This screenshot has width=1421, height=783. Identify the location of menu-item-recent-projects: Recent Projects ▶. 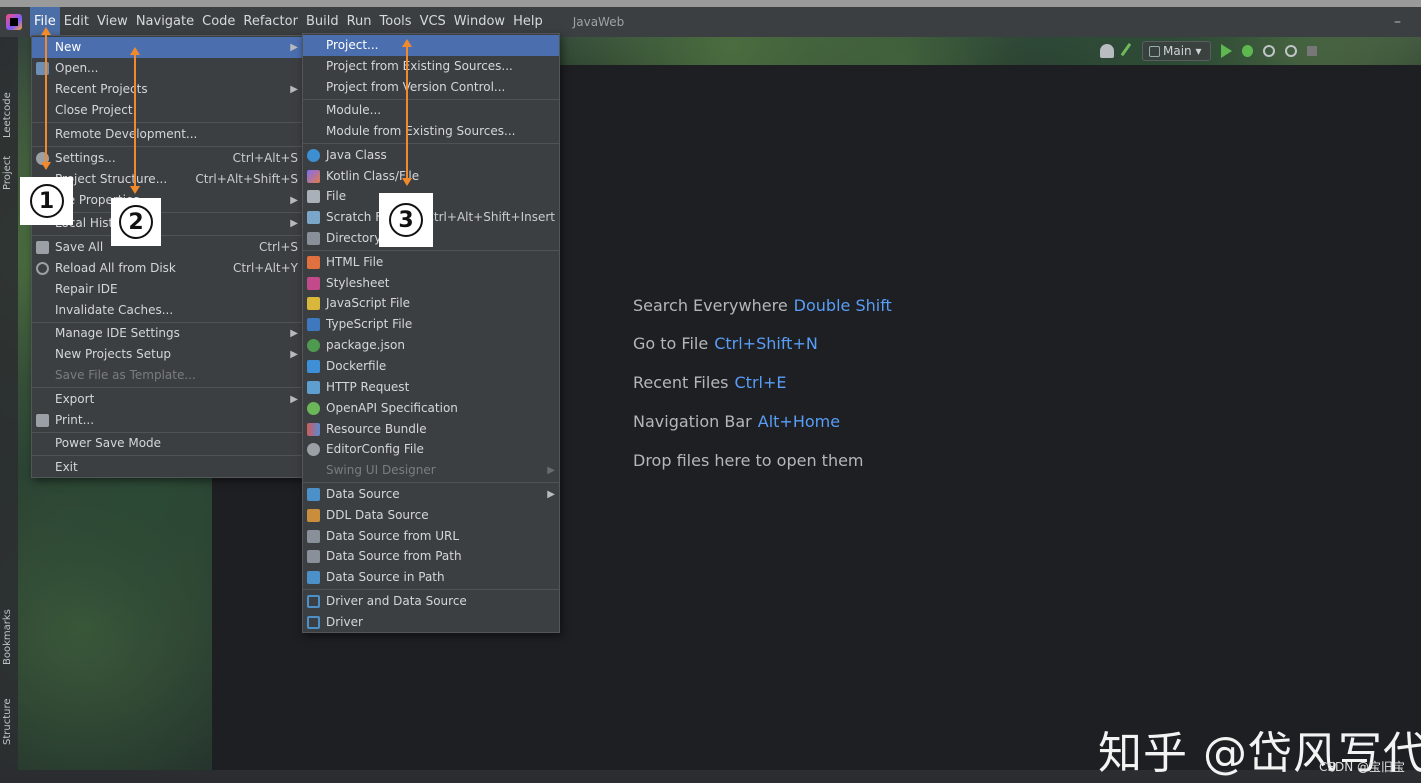
(167, 89).